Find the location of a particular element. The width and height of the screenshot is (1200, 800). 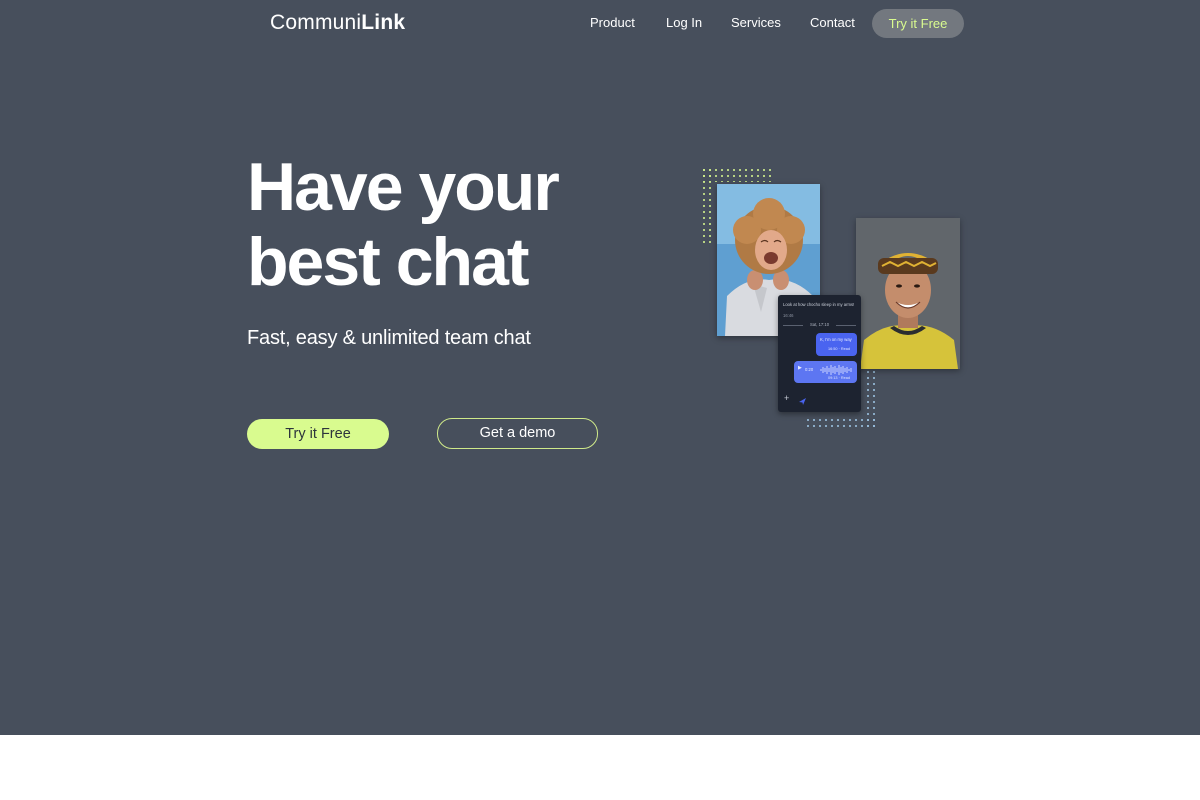

voice-message-bubble: ▶ 0:20 09:13 · Read is located at coordinates (825, 372).